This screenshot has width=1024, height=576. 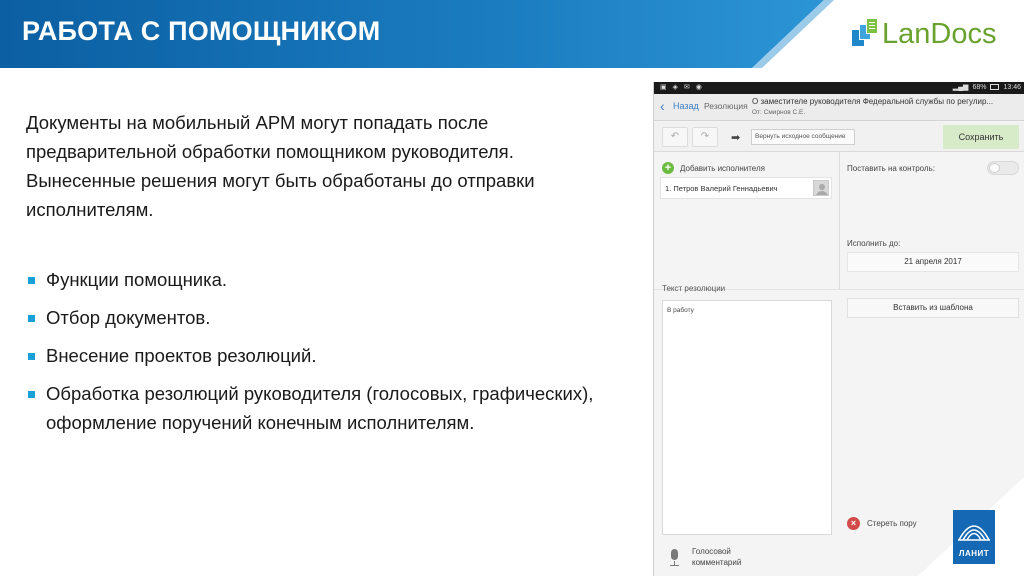 I want to click on chevron-left-icon: ‹, so click(x=662, y=106).